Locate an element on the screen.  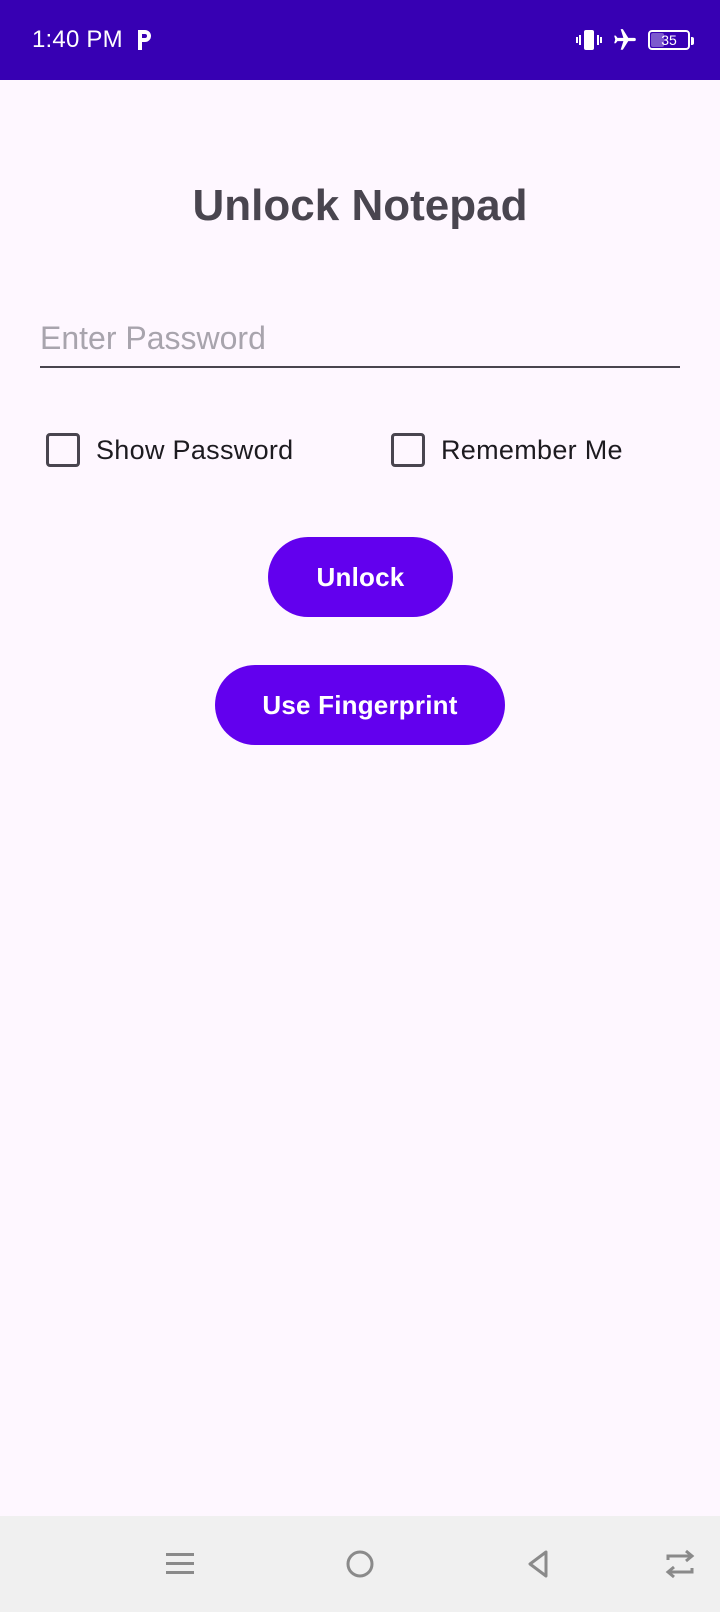
remember-me-option: Remember Me is located at coordinates (507, 450).